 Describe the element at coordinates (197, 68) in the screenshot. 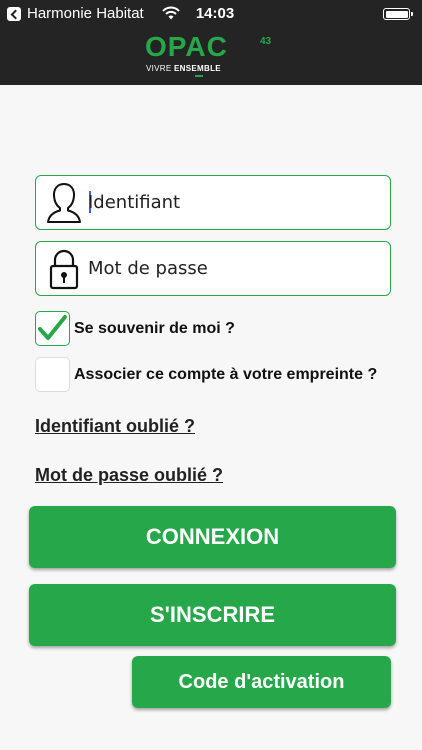

I see `logo-tagline-bold: ENSEMBLE` at that location.